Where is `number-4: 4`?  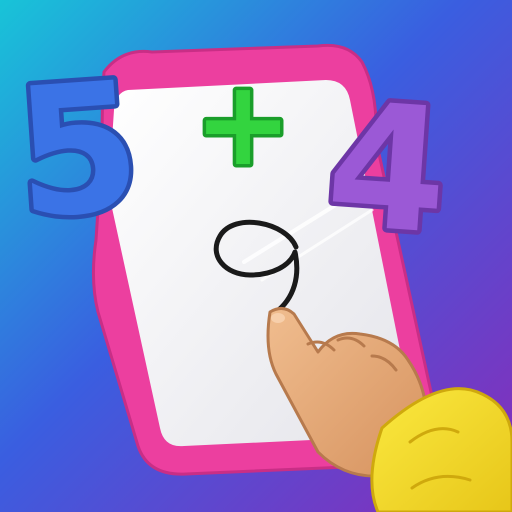
number-4: 4 is located at coordinates (387, 169).